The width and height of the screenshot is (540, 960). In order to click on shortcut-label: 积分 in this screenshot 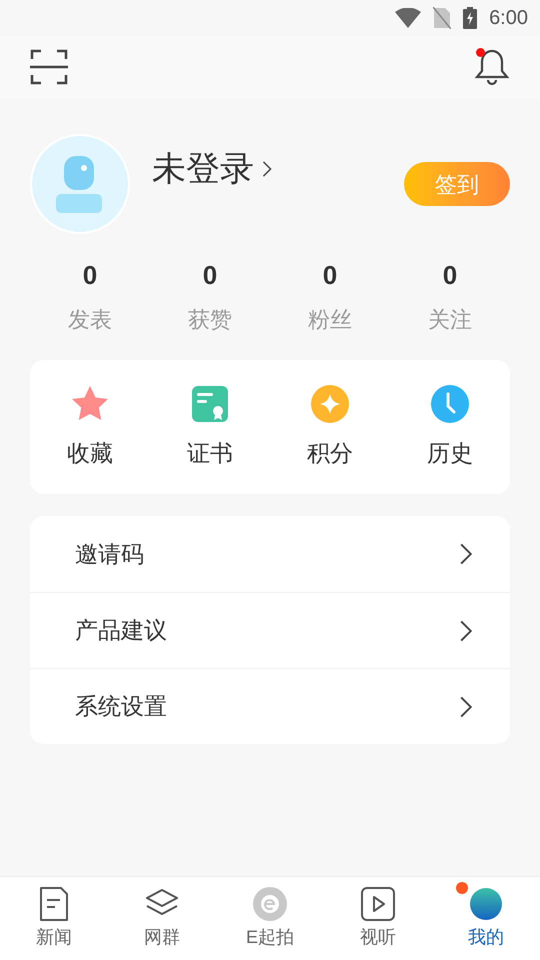, I will do `click(330, 453)`.